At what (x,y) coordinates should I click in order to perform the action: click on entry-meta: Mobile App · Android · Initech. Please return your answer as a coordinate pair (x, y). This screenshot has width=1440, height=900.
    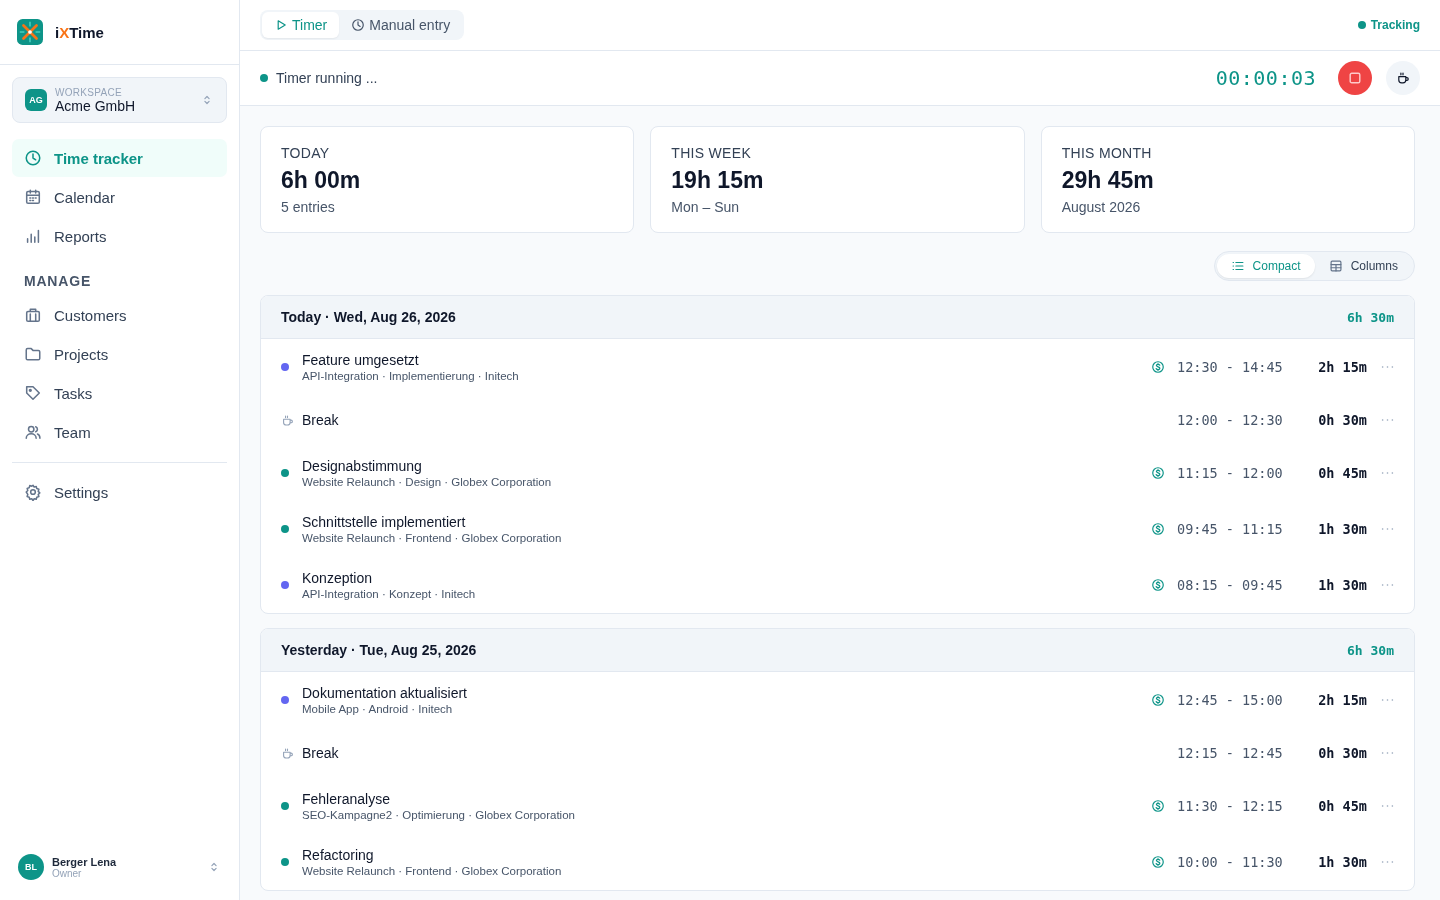
    Looking at the image, I should click on (378, 709).